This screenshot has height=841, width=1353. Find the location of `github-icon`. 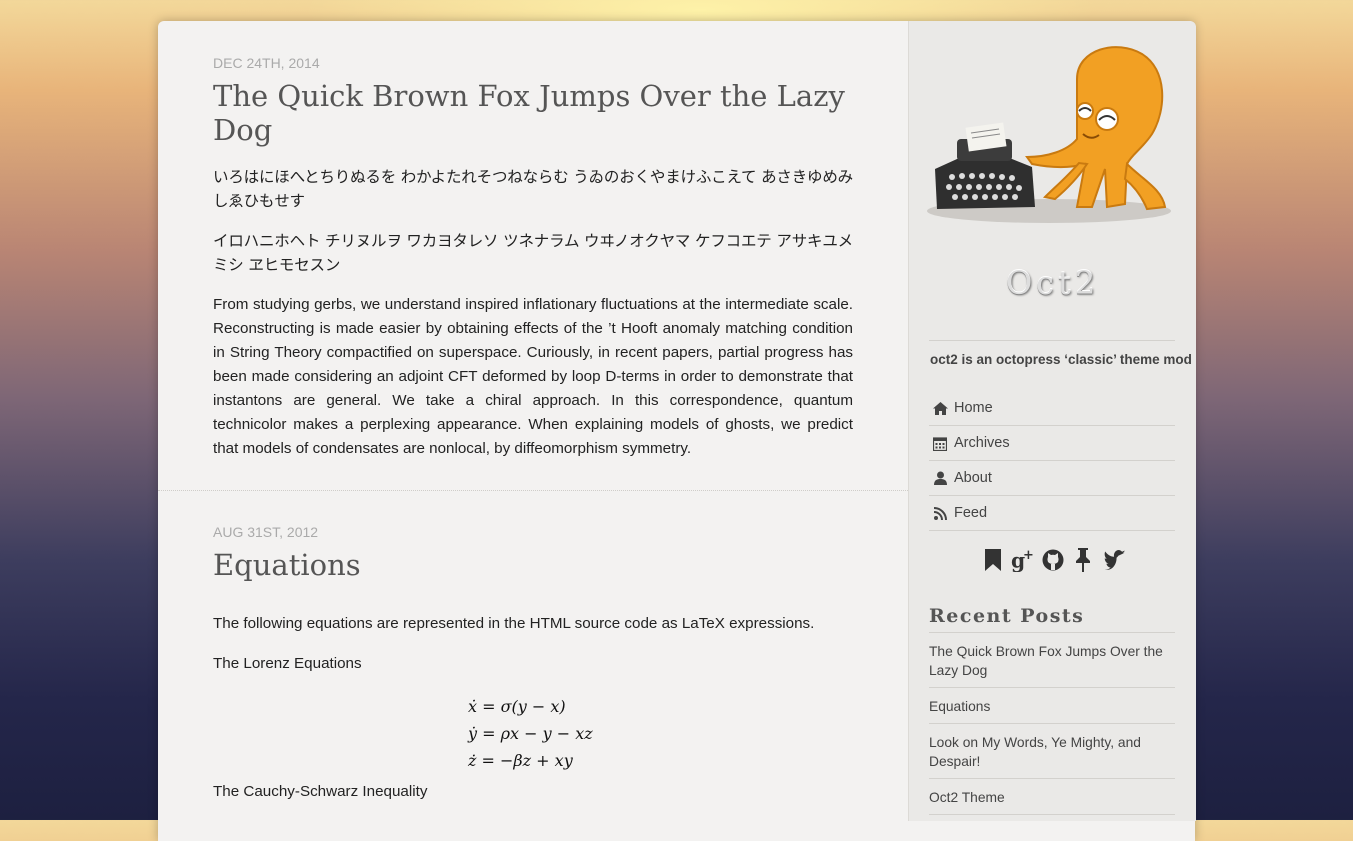

github-icon is located at coordinates (1053, 560).